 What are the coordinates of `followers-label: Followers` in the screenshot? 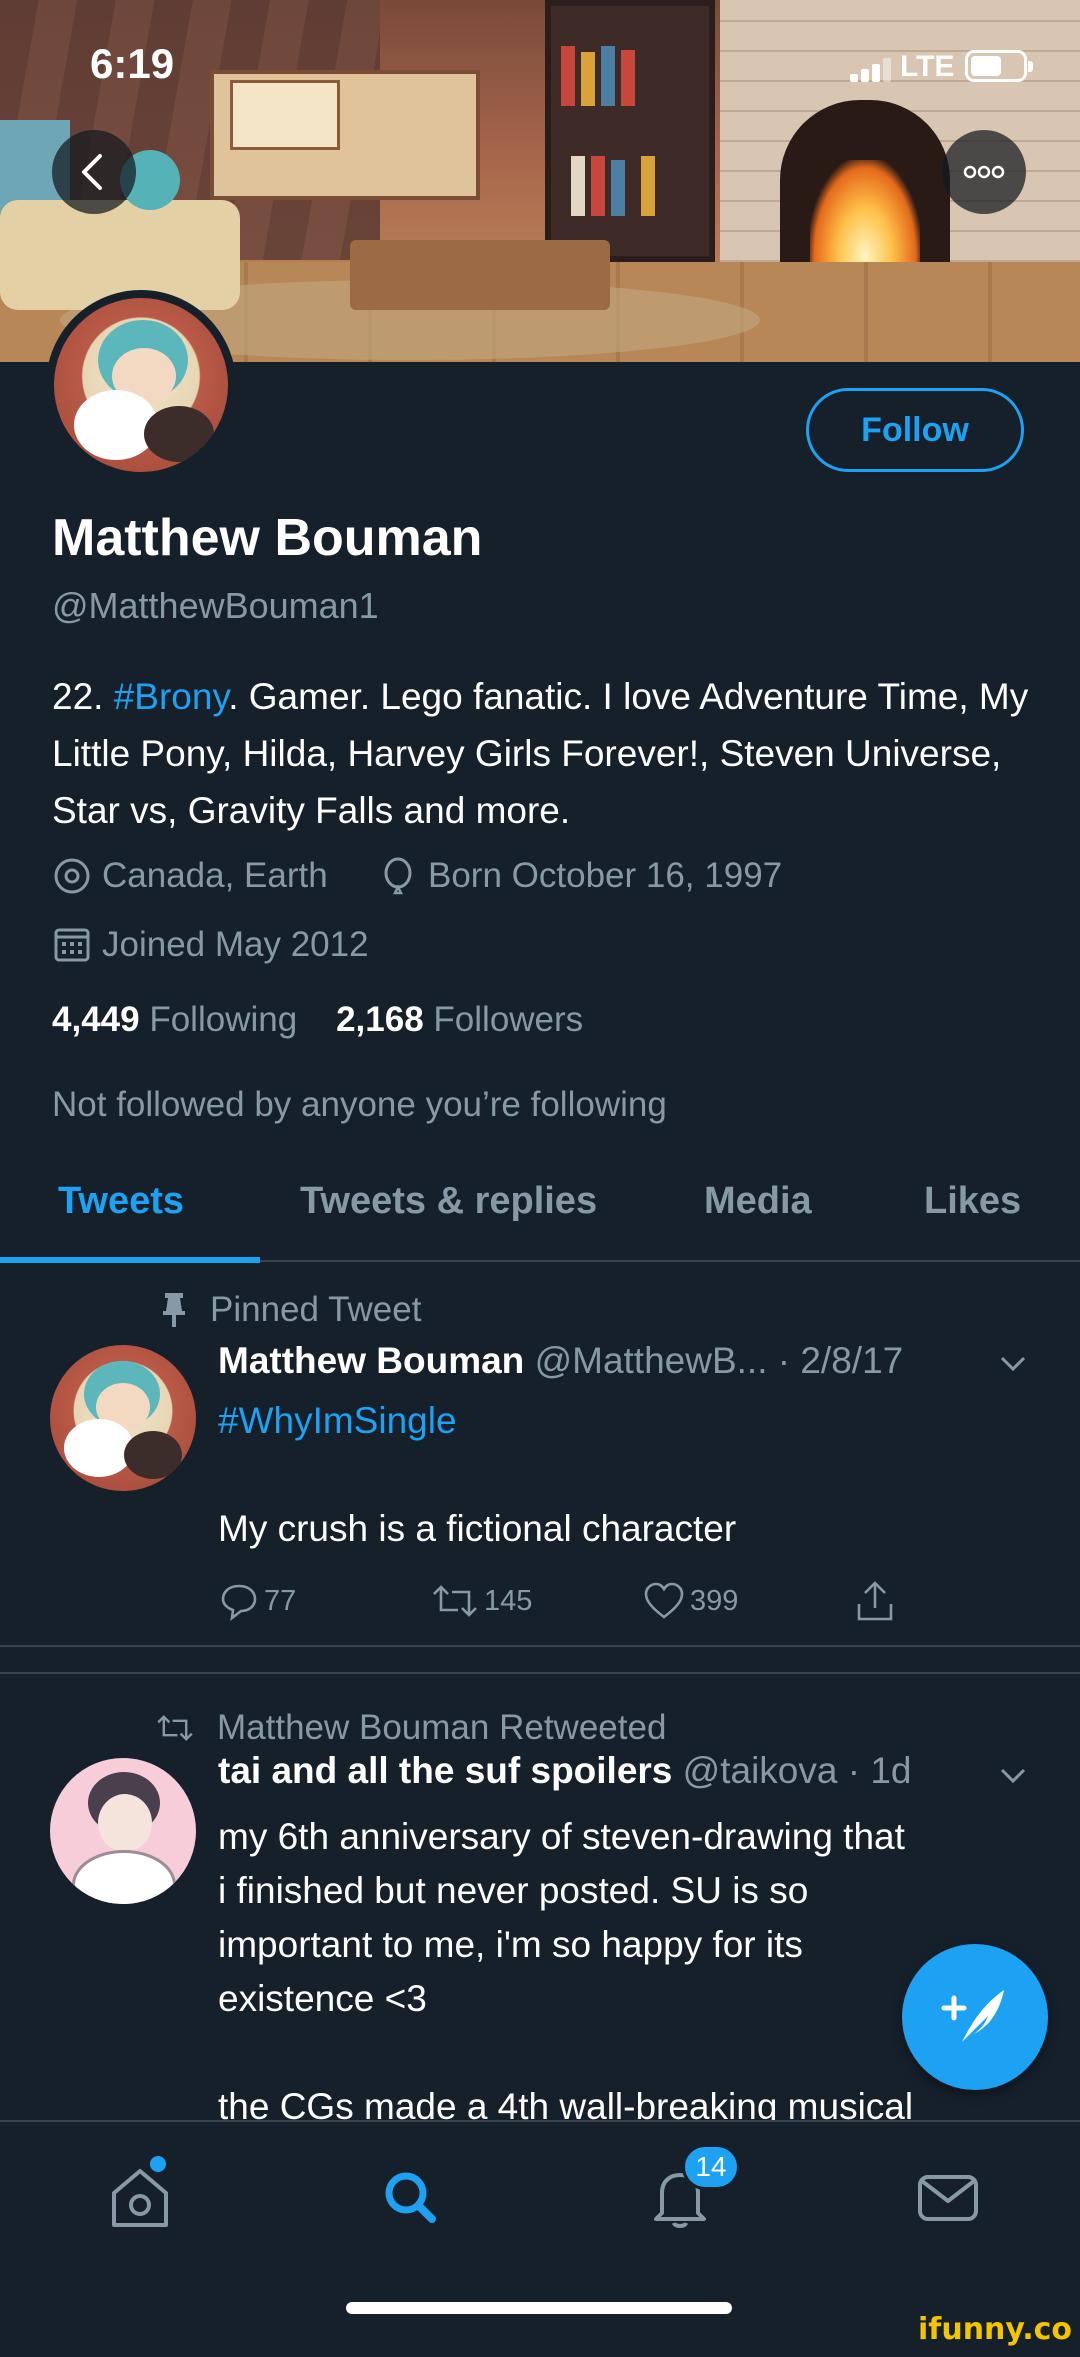 It's located at (508, 1019).